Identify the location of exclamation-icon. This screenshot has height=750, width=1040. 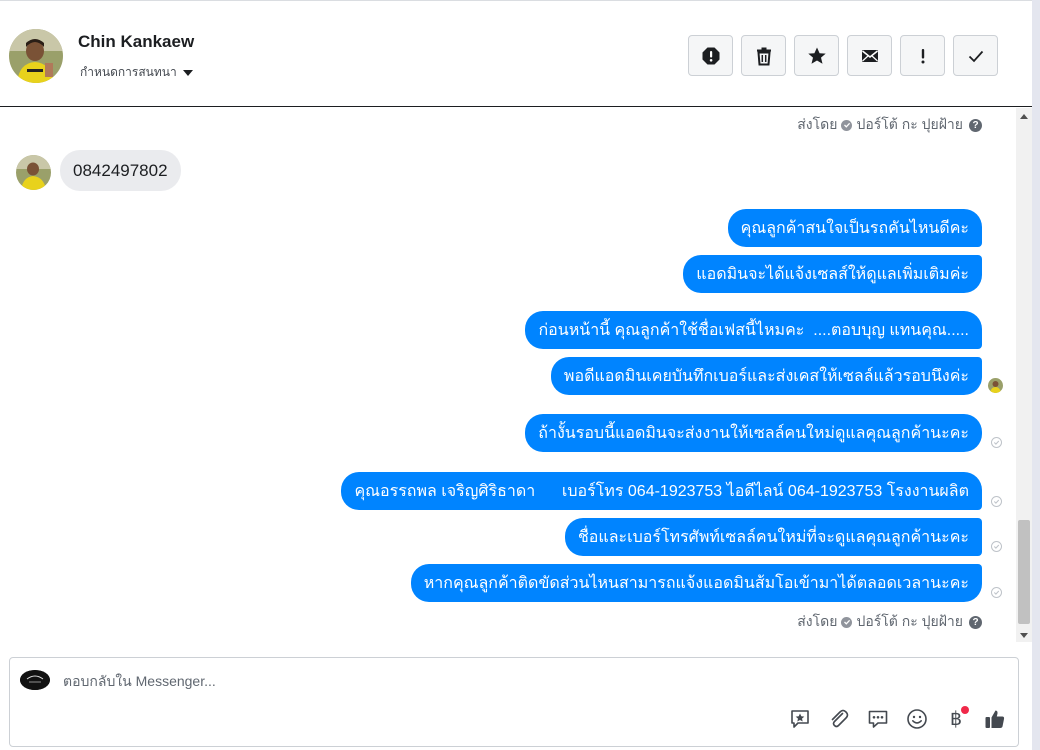
(922, 55).